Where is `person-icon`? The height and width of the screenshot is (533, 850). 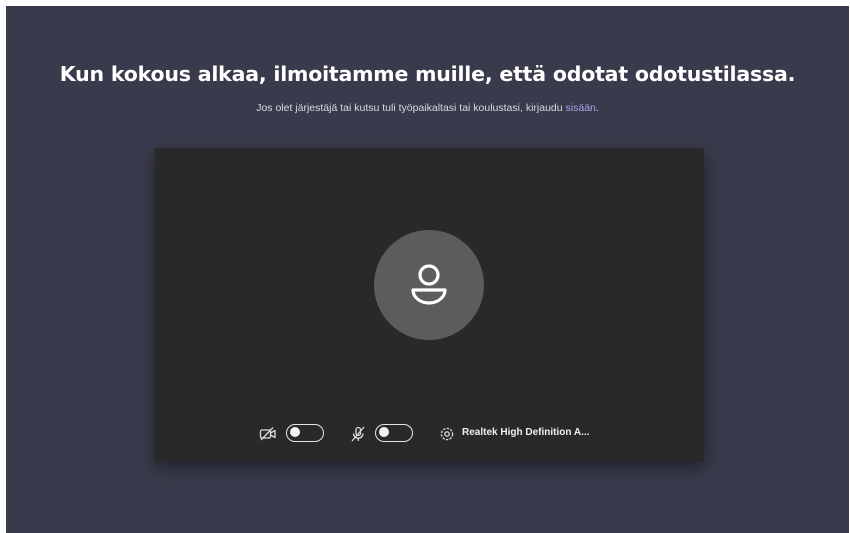 person-icon is located at coordinates (429, 284).